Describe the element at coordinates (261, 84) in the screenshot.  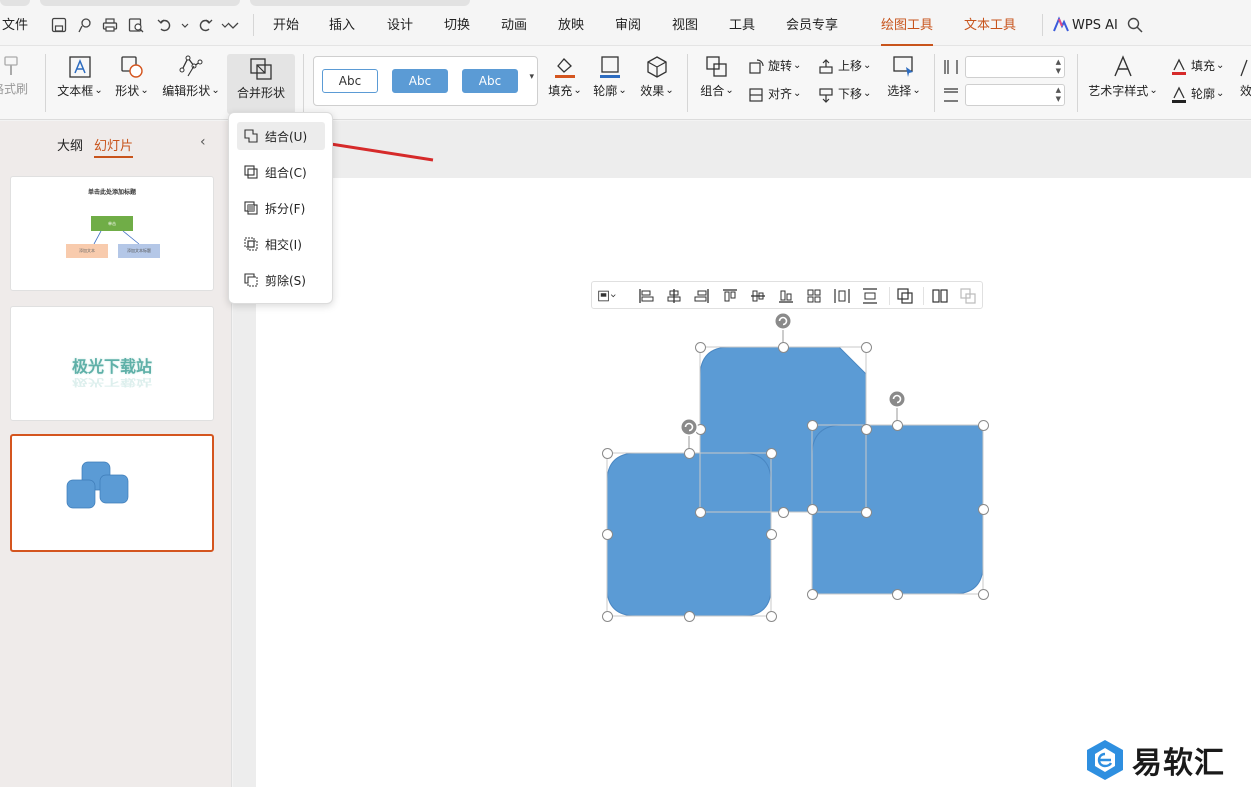
I see `merge-shape-button: 合并形状` at that location.